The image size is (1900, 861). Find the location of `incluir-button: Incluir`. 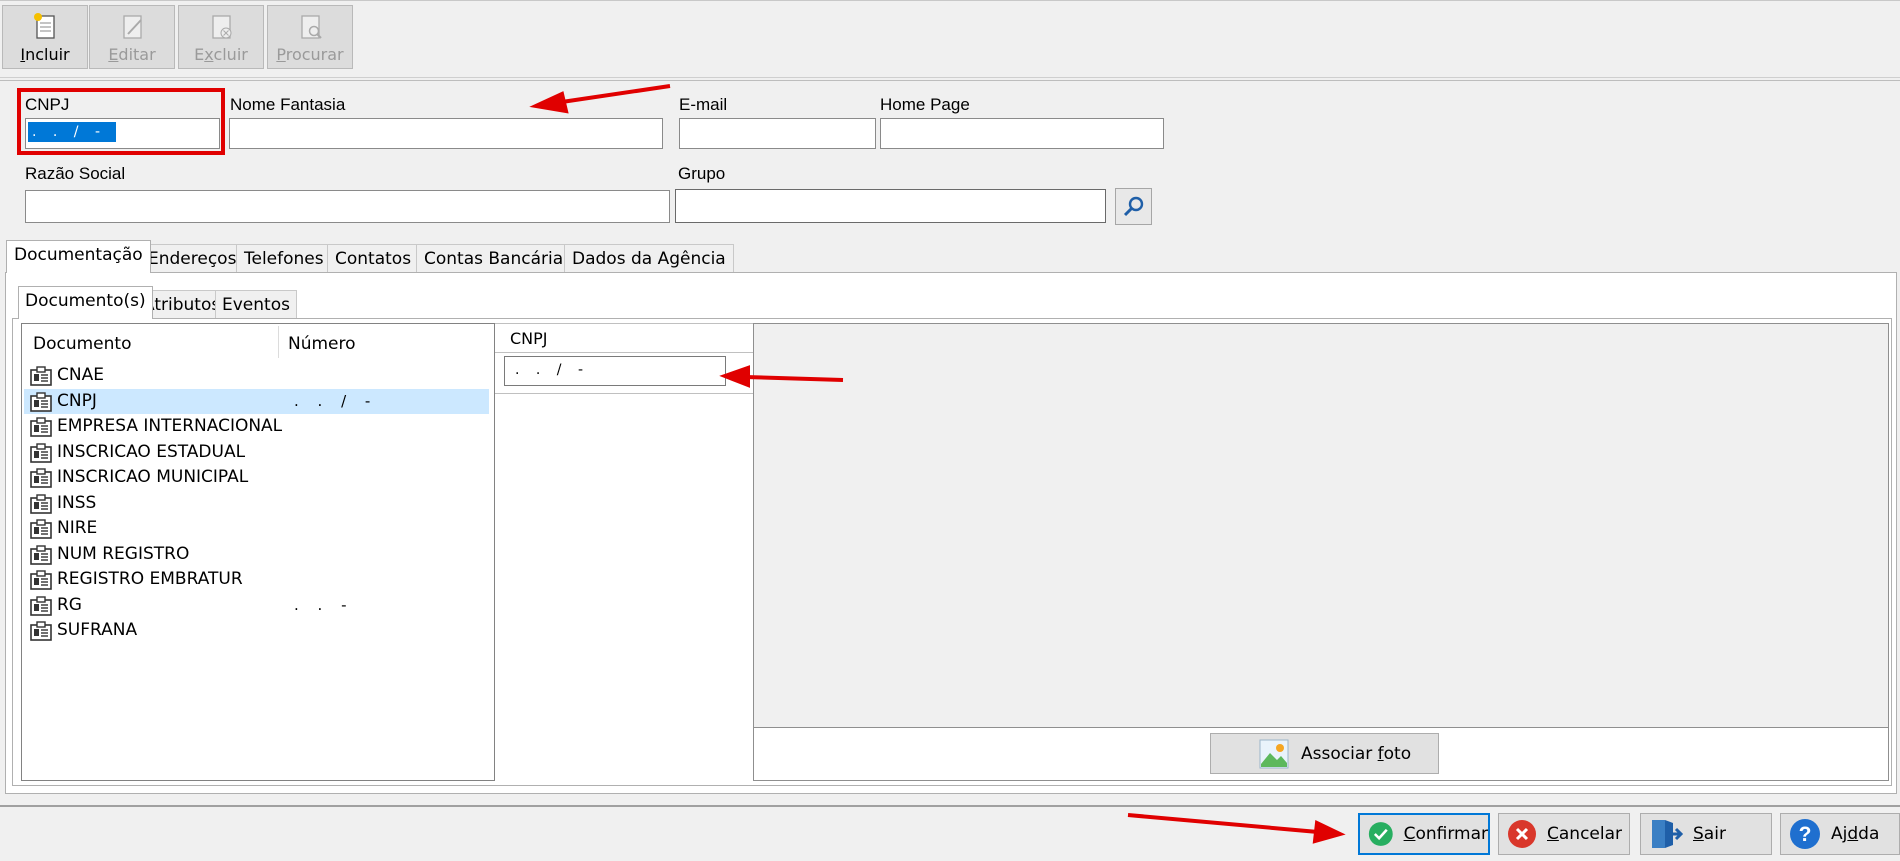

incluir-button: Incluir is located at coordinates (45, 37).